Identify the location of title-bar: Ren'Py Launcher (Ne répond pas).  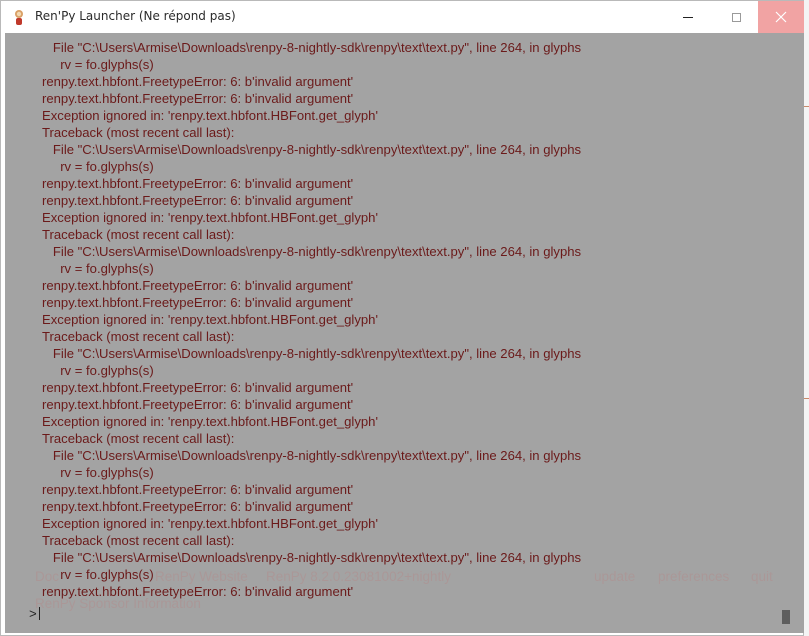
(402, 17).